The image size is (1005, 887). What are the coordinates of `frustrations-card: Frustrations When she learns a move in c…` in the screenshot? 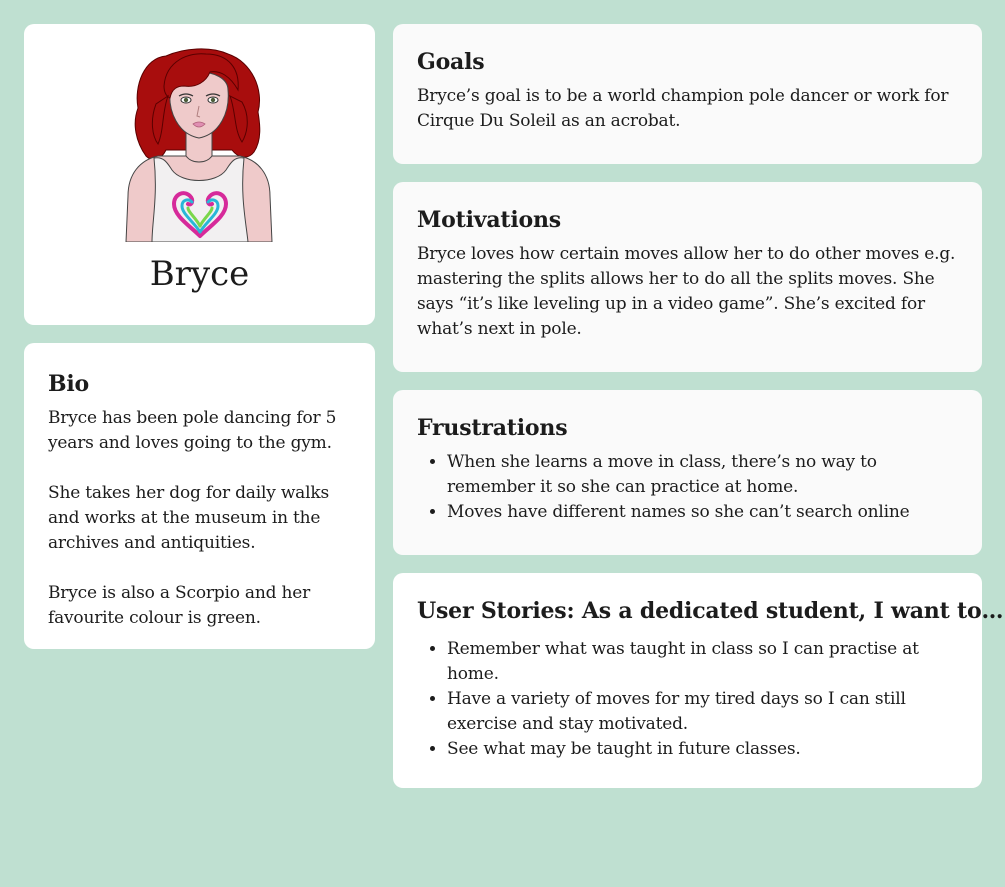 It's located at (687, 472).